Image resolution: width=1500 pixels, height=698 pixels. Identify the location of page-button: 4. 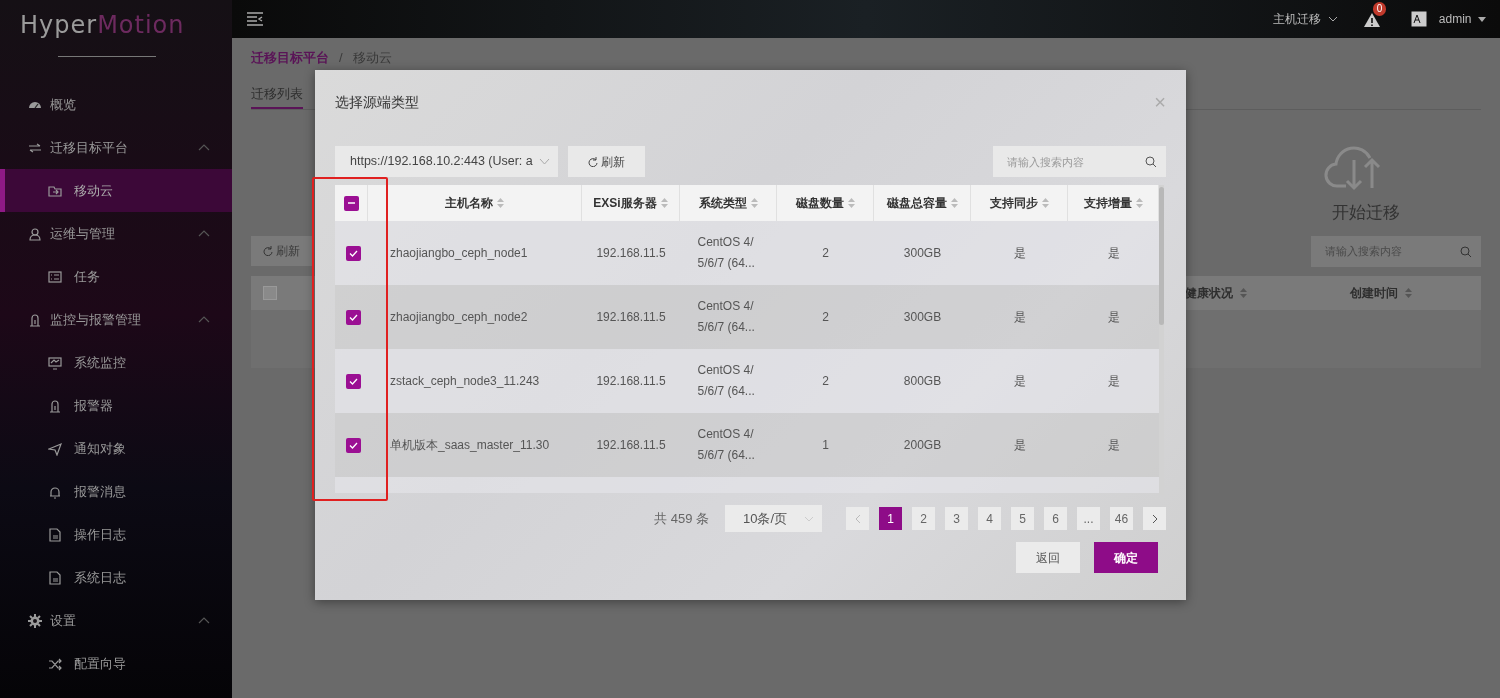
(989, 518).